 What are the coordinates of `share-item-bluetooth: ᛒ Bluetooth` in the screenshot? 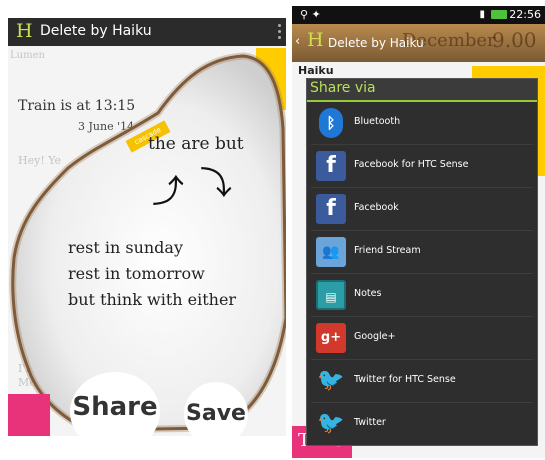 It's located at (422, 123).